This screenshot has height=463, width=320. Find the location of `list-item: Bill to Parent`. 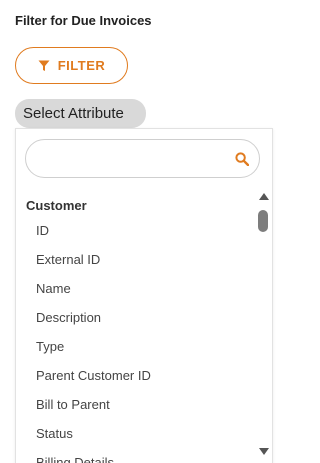

list-item: Bill to Parent is located at coordinates (136, 404).